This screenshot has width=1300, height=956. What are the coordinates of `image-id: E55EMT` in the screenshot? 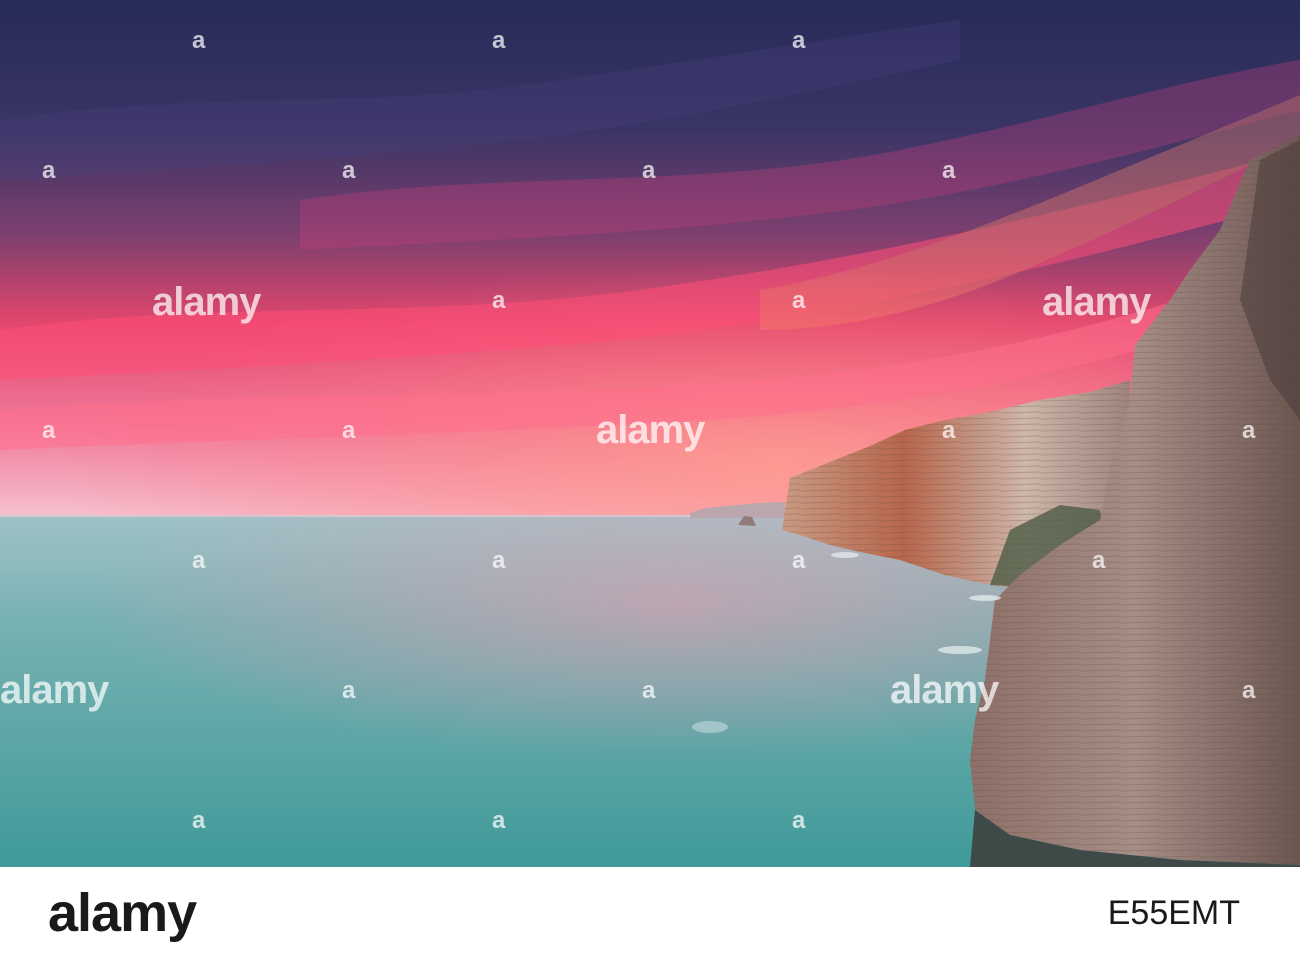 It's located at (1173, 913).